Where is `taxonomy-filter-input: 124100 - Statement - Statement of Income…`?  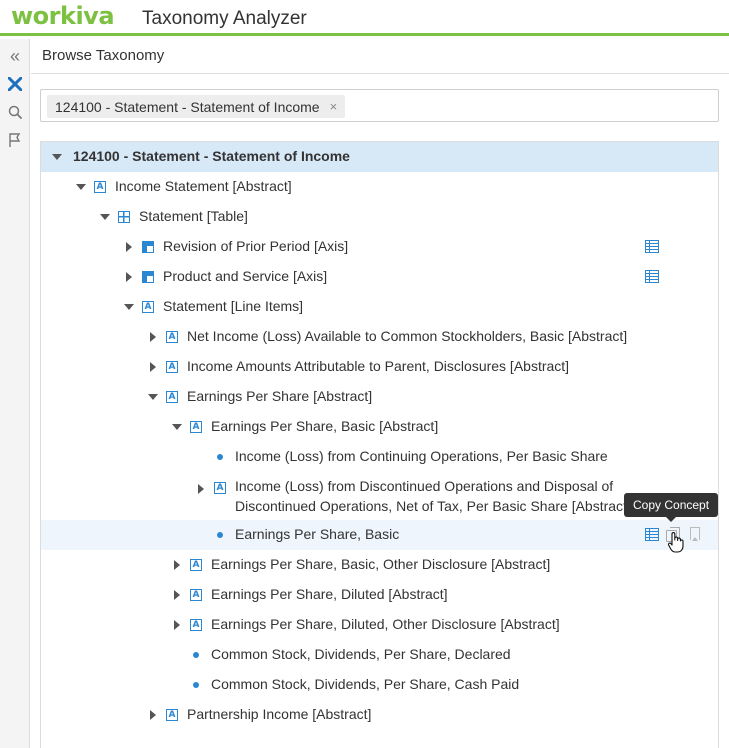 taxonomy-filter-input: 124100 - Statement - Statement of Income… is located at coordinates (379, 105).